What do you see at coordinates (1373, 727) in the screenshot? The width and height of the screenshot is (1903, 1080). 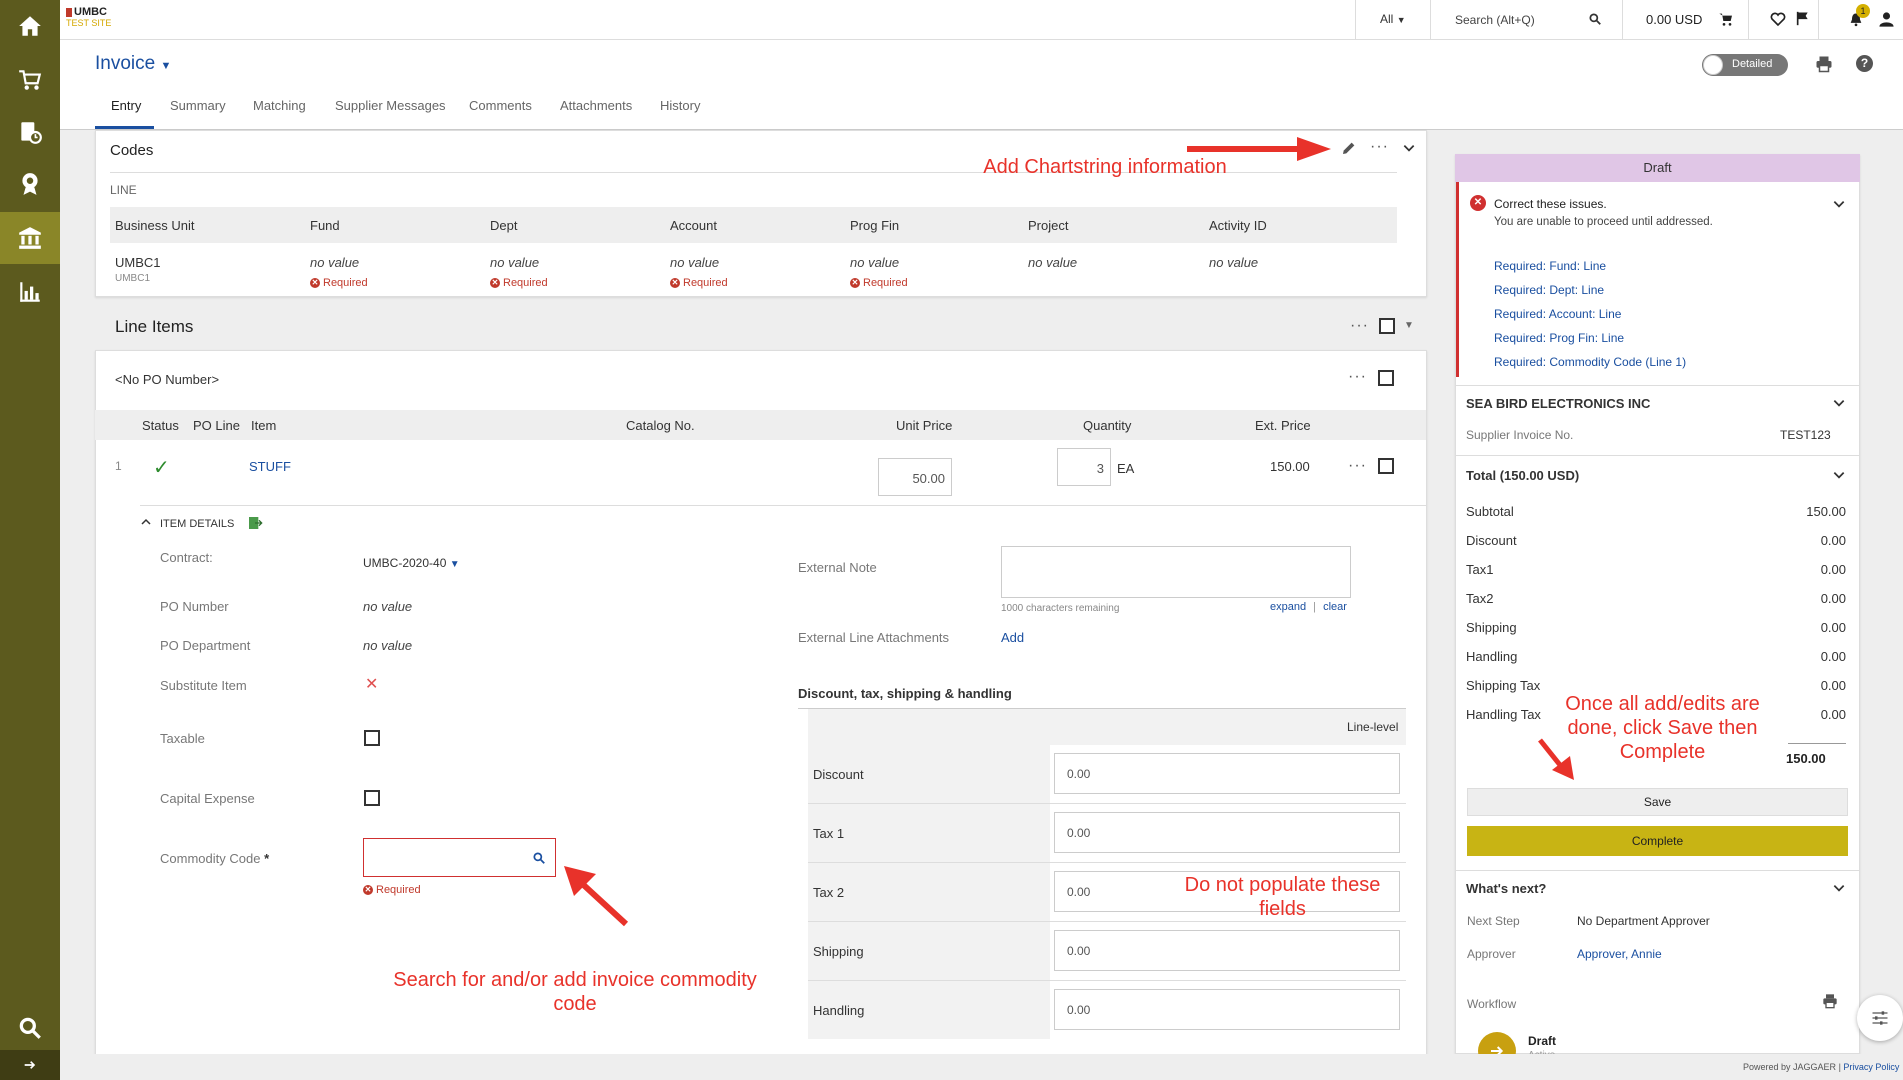 I see `line-level-label: Line-level` at bounding box center [1373, 727].